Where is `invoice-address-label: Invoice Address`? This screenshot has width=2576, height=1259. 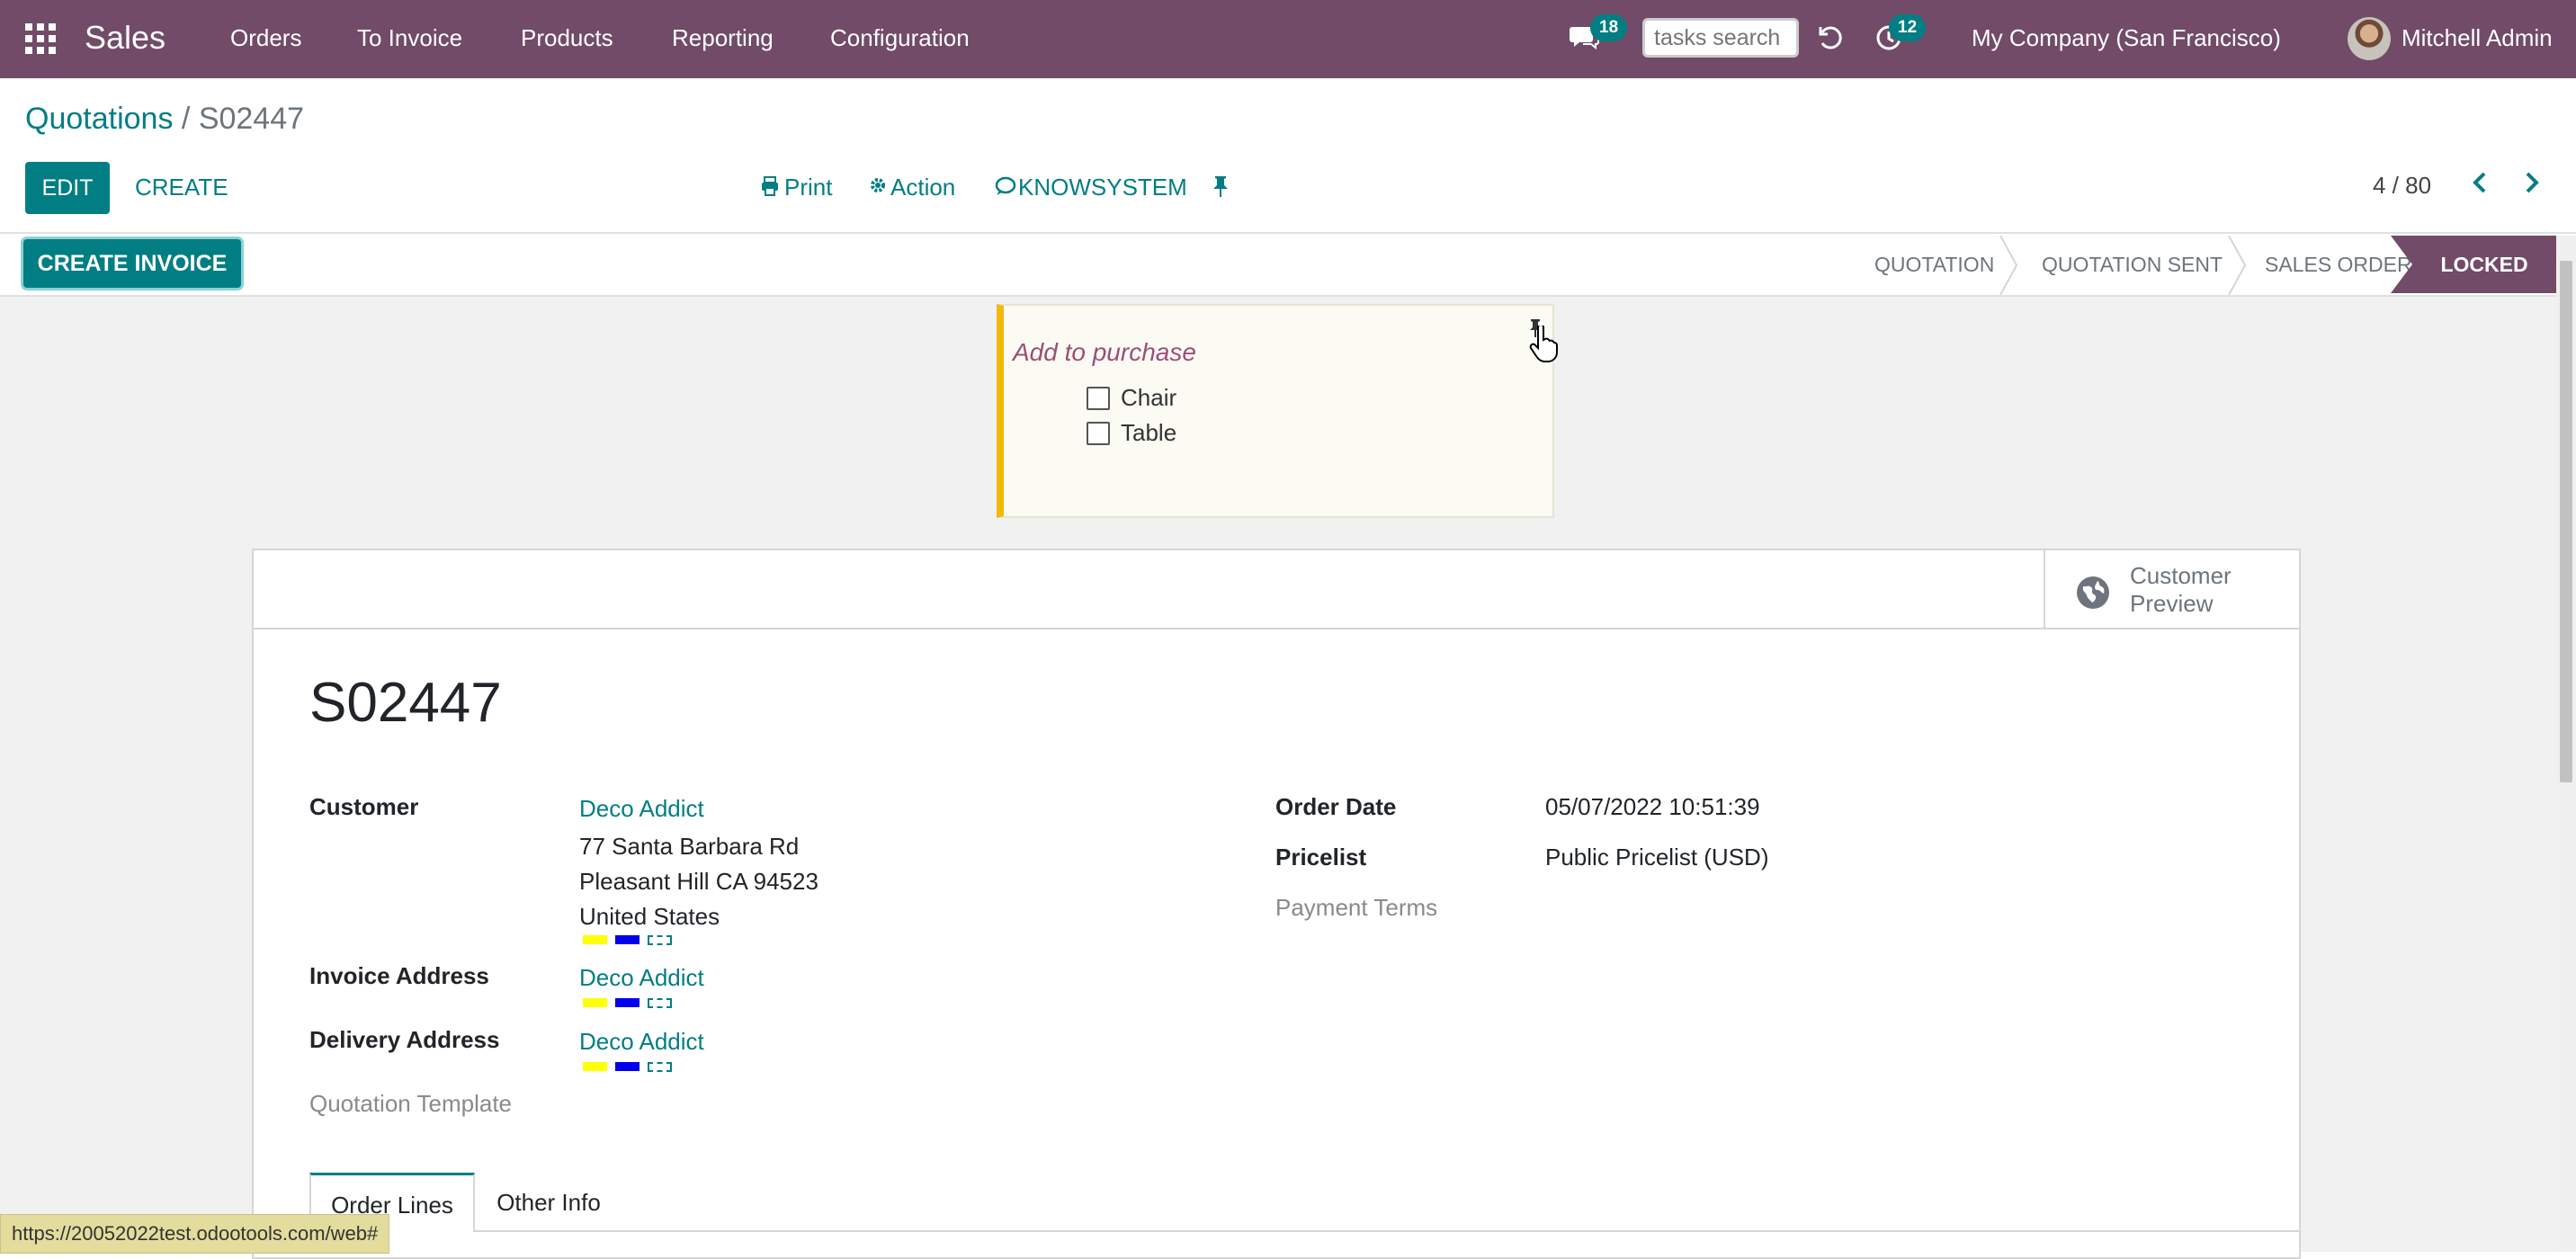 invoice-address-label: Invoice Address is located at coordinates (399, 975).